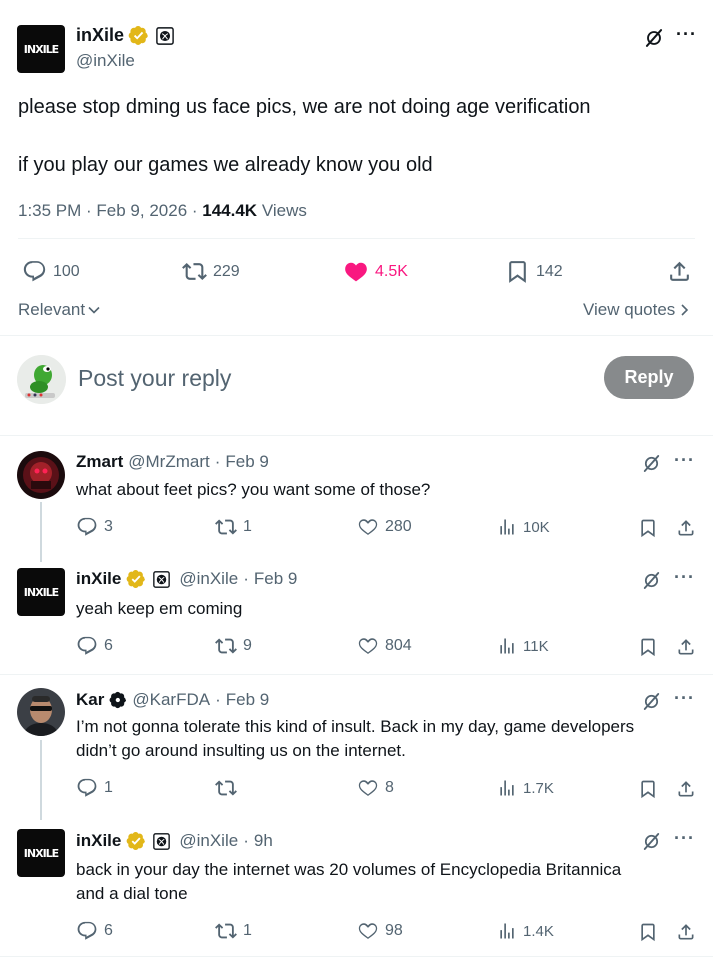 The height and width of the screenshot is (960, 713). What do you see at coordinates (384, 527) in the screenshot?
I see `like-action: 280` at bounding box center [384, 527].